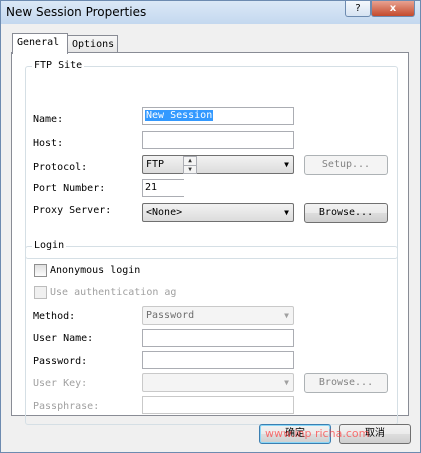 The image size is (421, 453). What do you see at coordinates (218, 360) in the screenshot?
I see `password-input` at bounding box center [218, 360].